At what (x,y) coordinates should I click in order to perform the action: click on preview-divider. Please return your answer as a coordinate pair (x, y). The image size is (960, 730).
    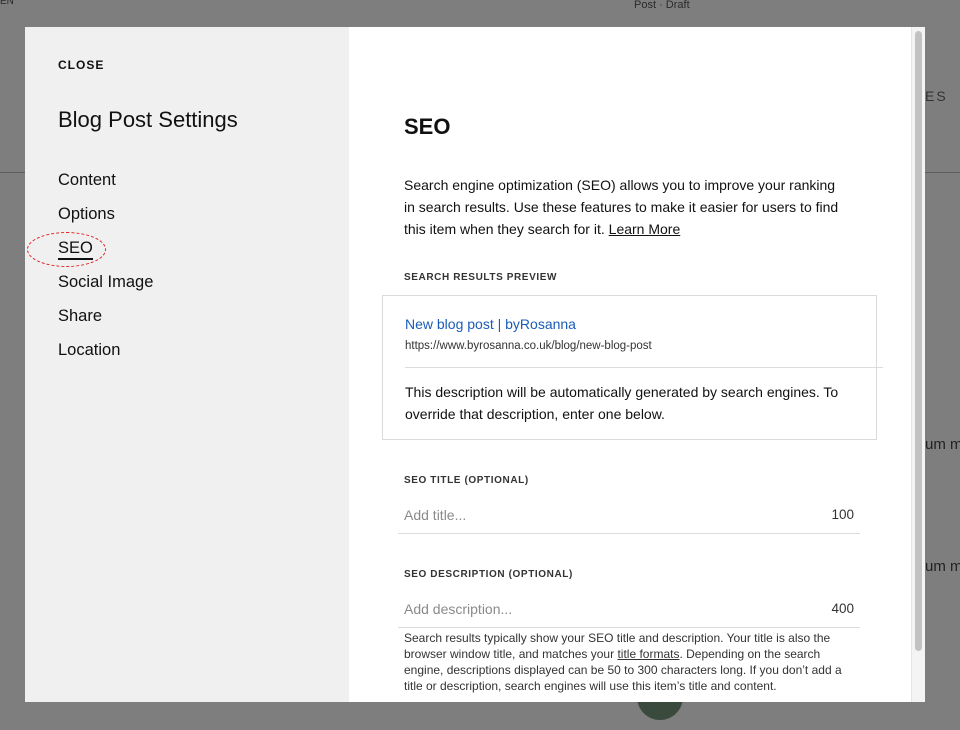
    Looking at the image, I should click on (644, 367).